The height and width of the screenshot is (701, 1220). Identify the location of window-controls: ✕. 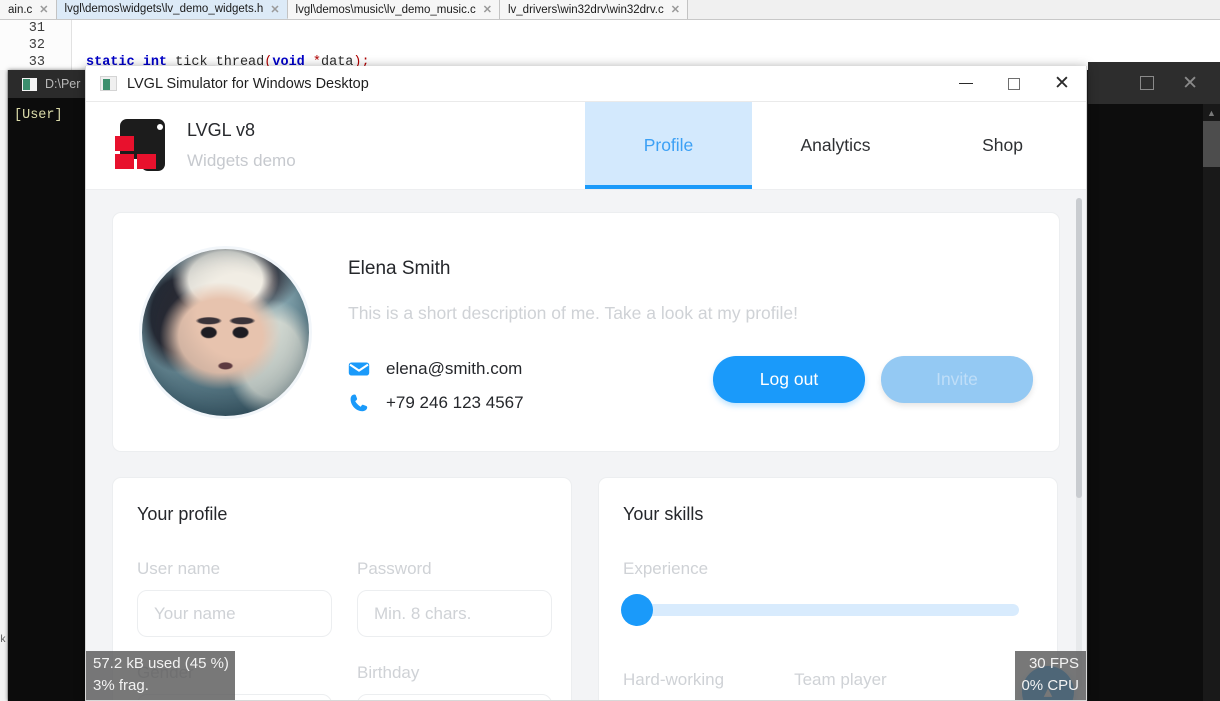
(1014, 84).